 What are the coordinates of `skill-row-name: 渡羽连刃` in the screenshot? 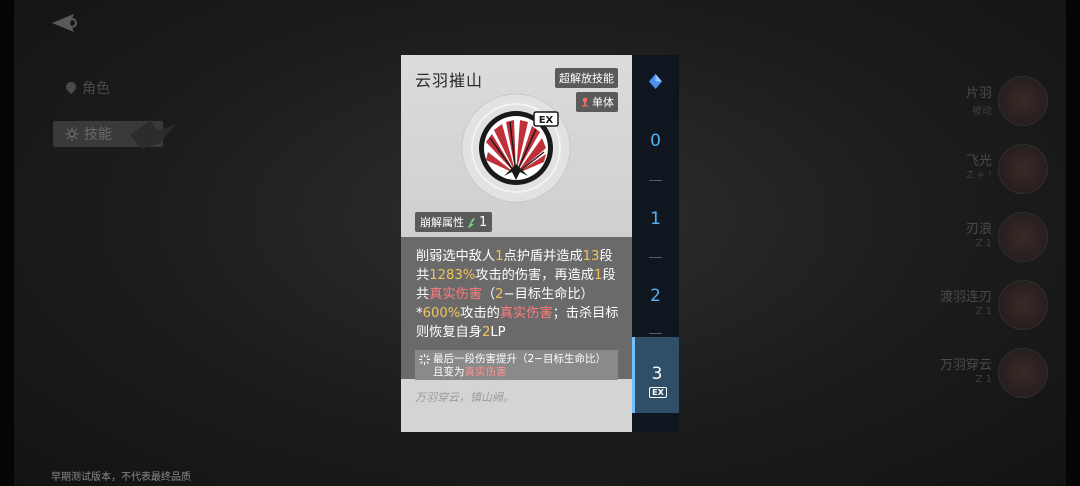 It's located at (965, 297).